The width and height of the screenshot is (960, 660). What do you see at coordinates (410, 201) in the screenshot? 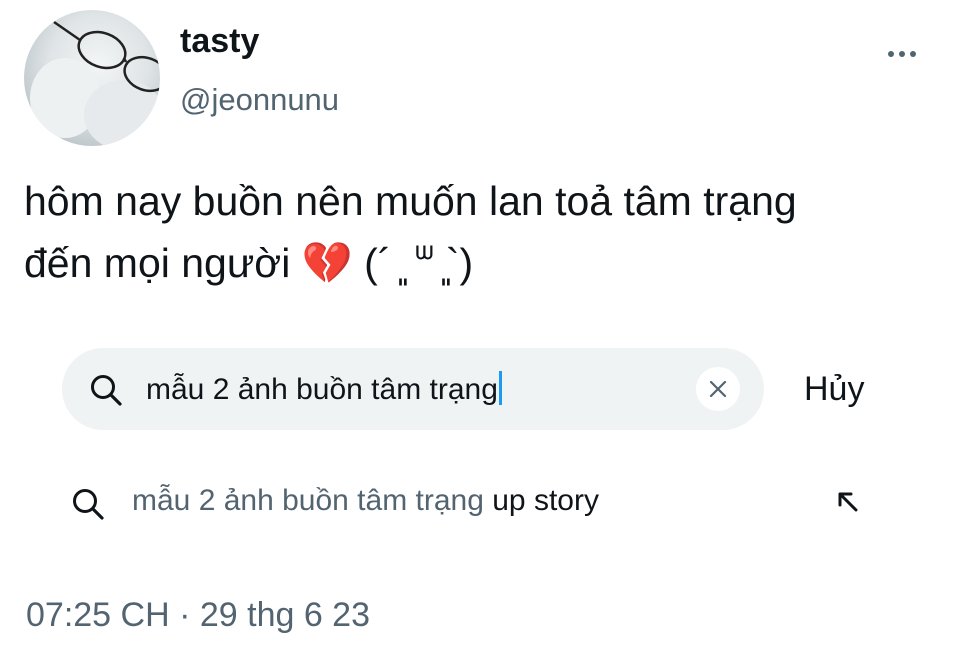
I see `tweet-line: hôm nay buồn nên muốn lan toả tâm trạng` at bounding box center [410, 201].